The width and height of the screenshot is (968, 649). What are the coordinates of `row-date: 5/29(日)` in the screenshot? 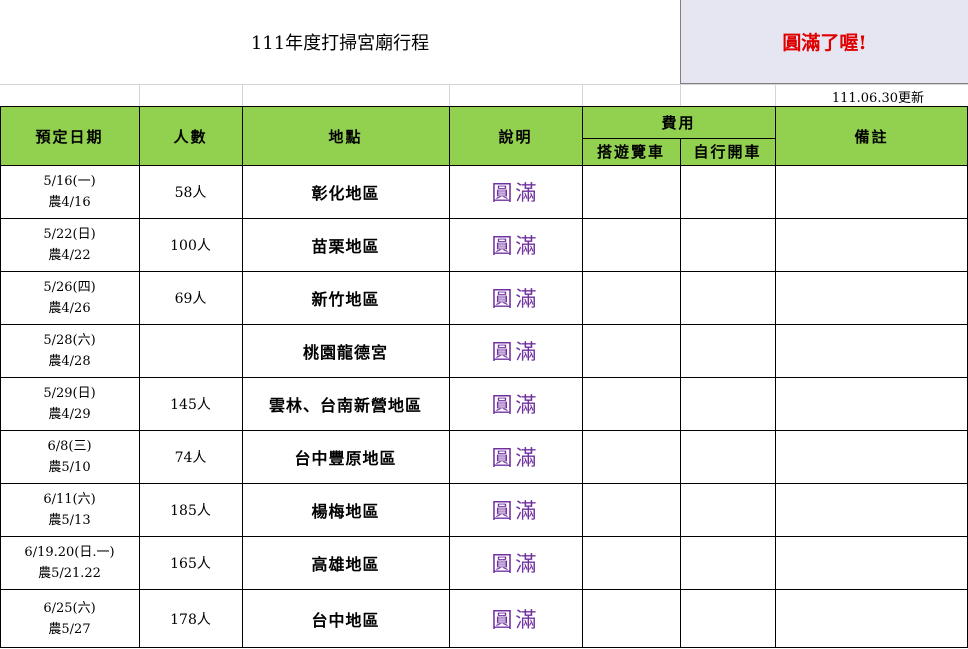 It's located at (69, 393).